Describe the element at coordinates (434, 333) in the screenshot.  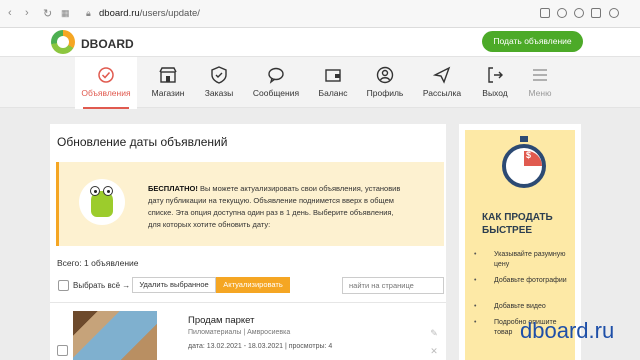
I see `edit-icon: ✎` at that location.